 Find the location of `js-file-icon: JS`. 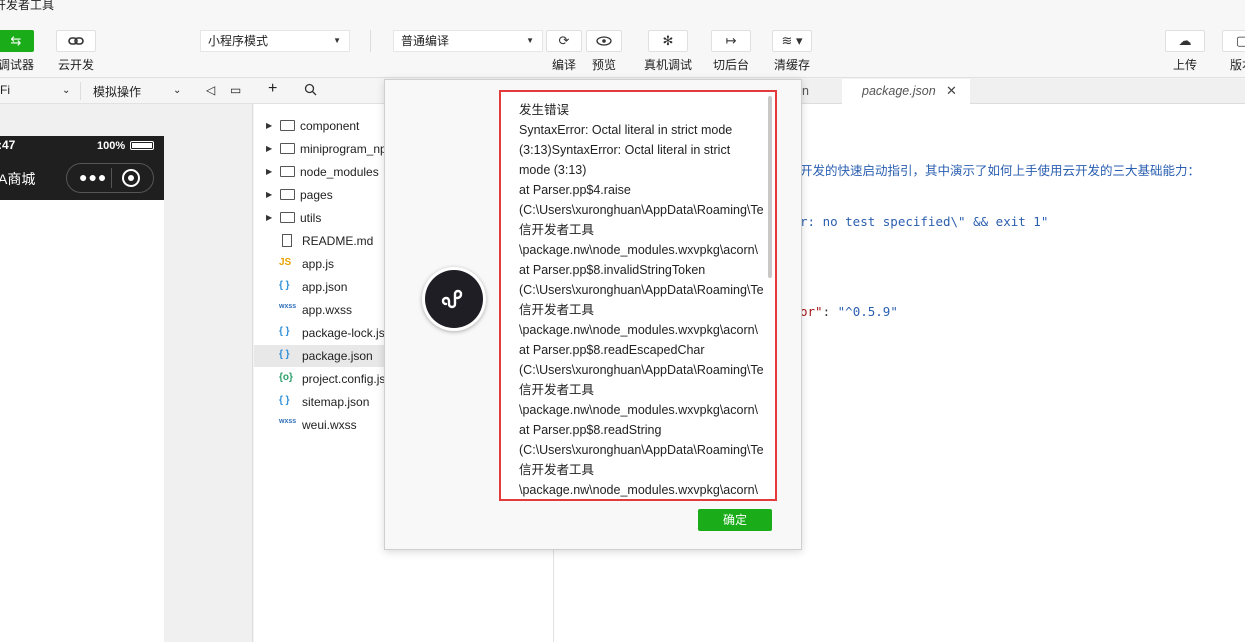

js-file-icon: JS is located at coordinates (285, 262).